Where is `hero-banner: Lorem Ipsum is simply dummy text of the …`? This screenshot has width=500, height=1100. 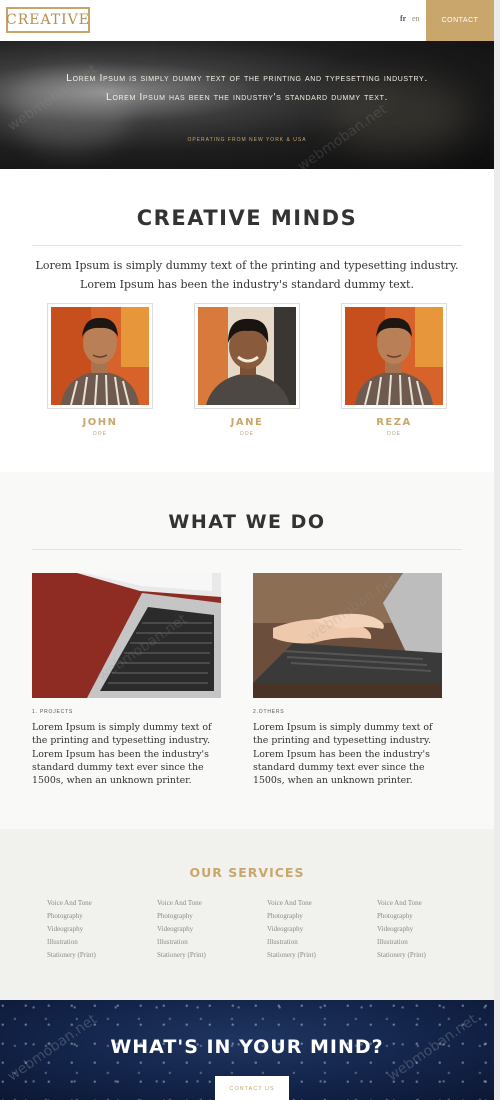
hero-banner: Lorem Ipsum is simply dummy text of the … is located at coordinates (247, 105).